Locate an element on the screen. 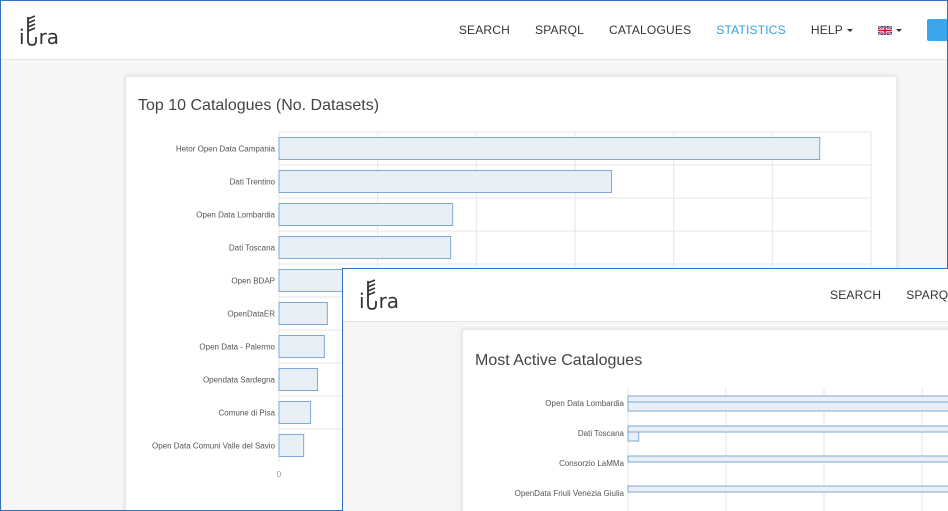 The width and height of the screenshot is (948, 511). nav-menu: SEARCH SPARQL CATALOGUES STATISTICS HELP is located at coordinates (703, 30).